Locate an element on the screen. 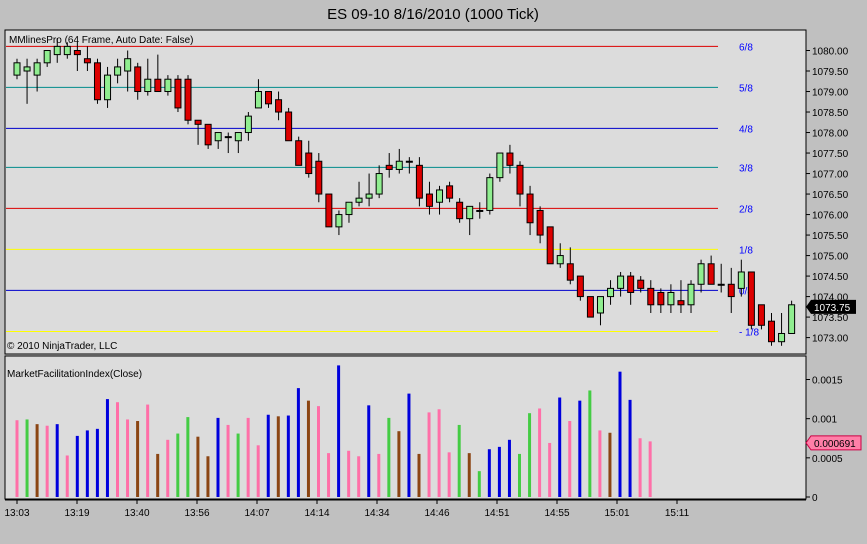  current-mfi-marker: 0.000691 is located at coordinates (833, 443).